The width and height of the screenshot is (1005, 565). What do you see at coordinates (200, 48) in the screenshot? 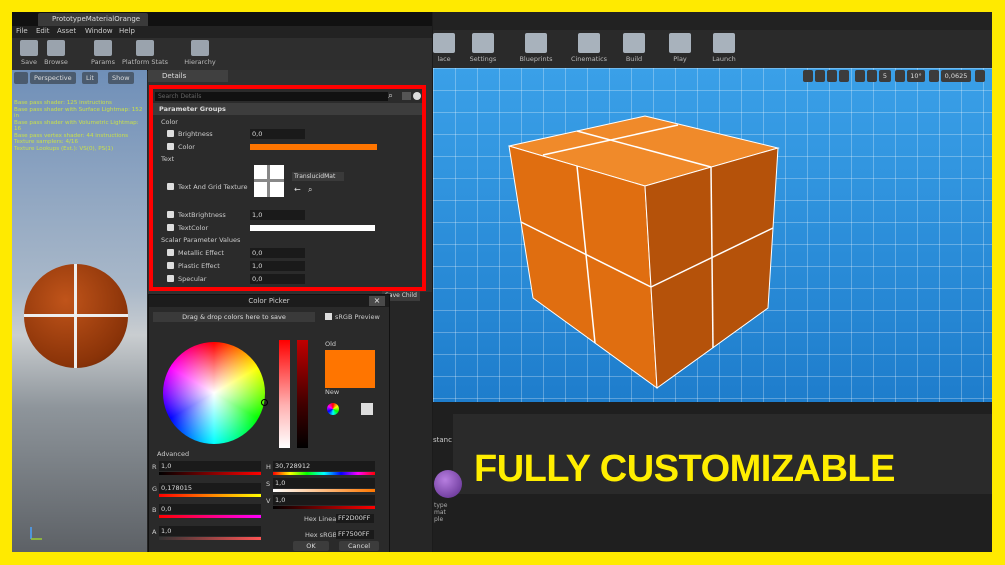
I see `hierarchy-icon` at bounding box center [200, 48].